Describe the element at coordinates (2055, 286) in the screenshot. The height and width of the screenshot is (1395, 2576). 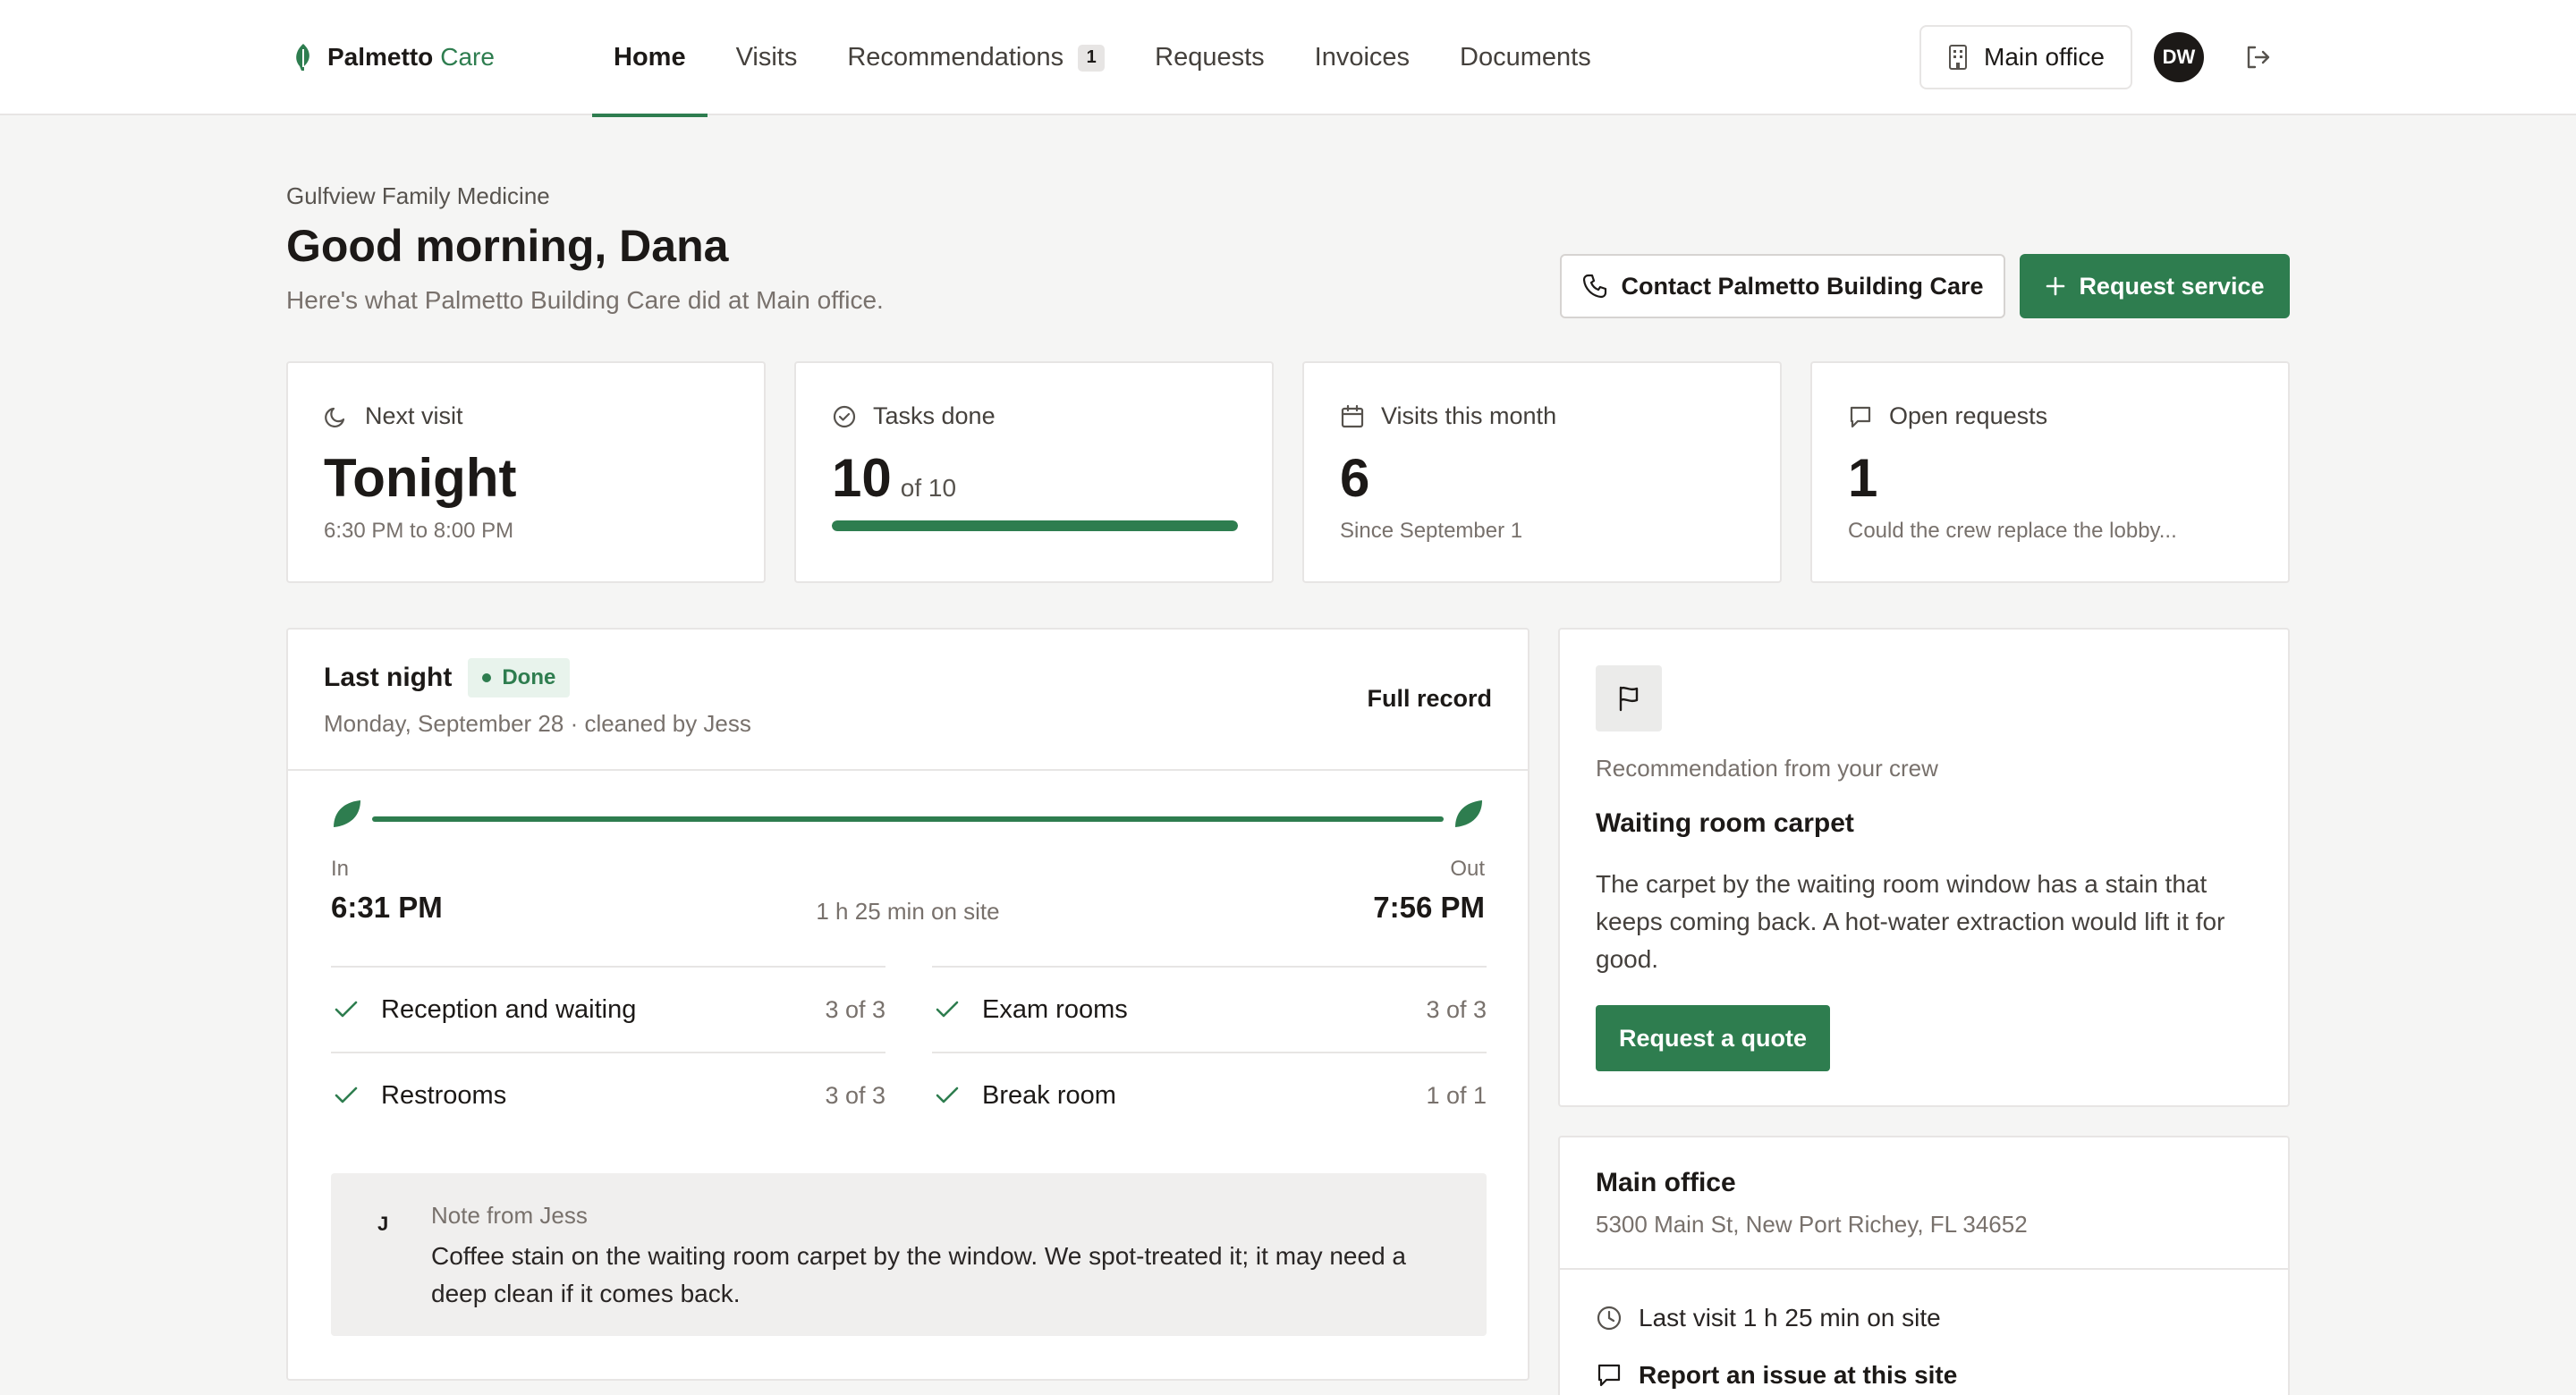
I see `plus-icon` at that location.